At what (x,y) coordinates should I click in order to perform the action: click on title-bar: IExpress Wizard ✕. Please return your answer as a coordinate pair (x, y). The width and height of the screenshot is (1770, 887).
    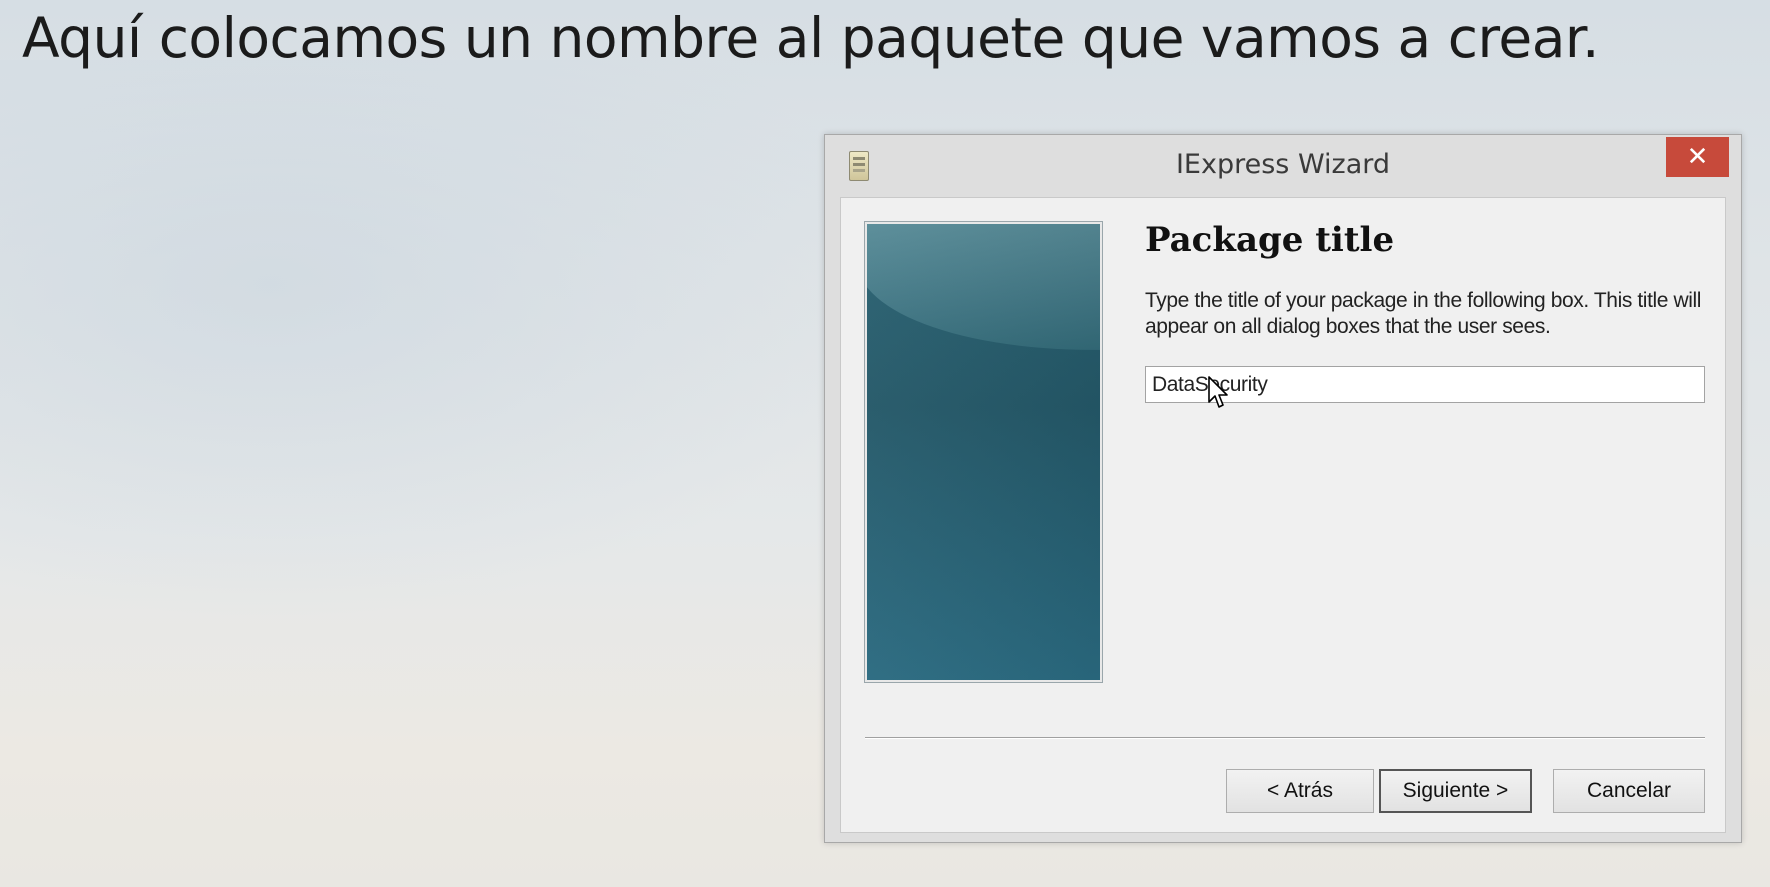
    Looking at the image, I should click on (1283, 167).